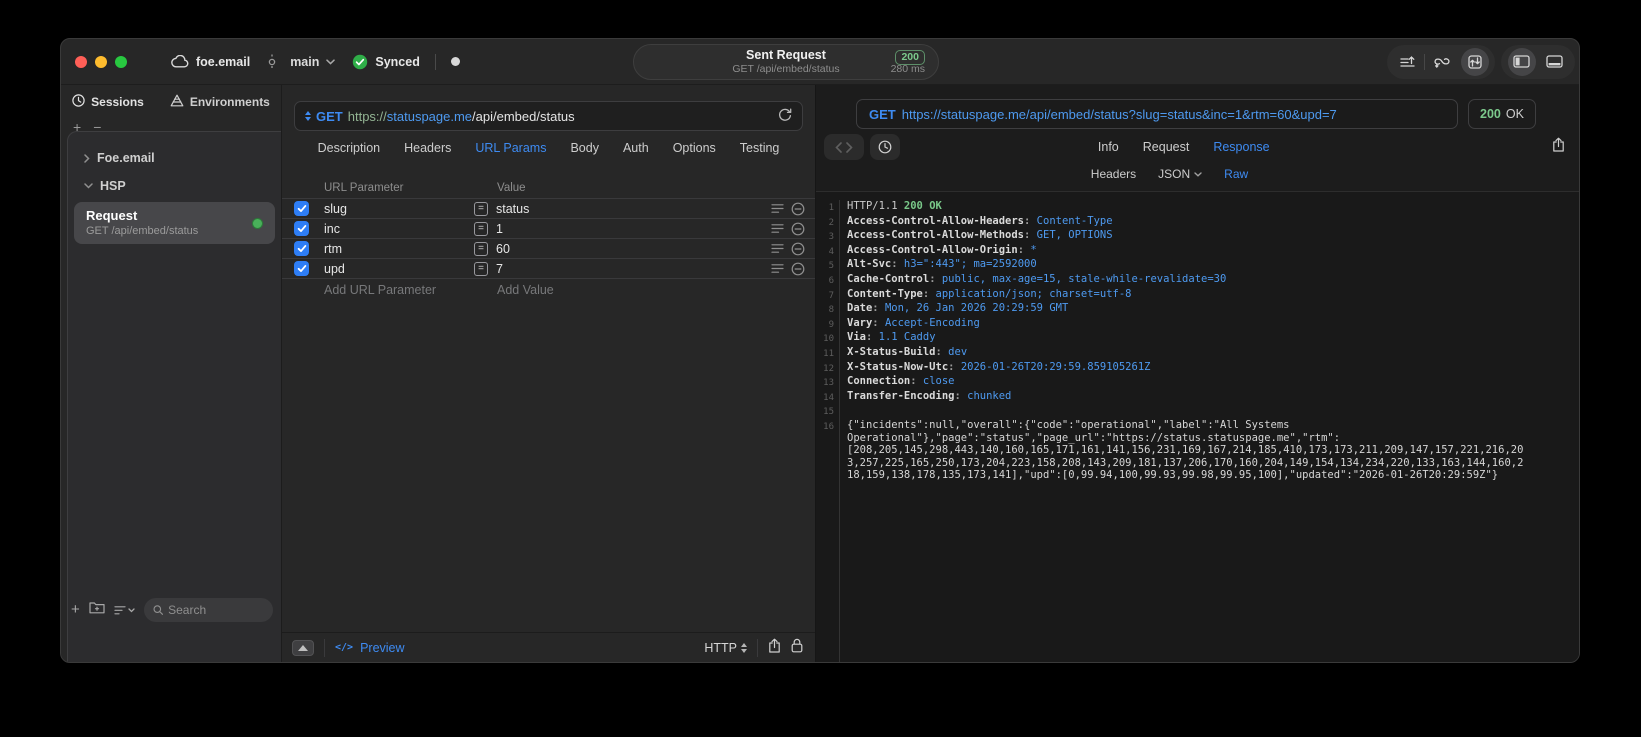 The width and height of the screenshot is (1641, 737). I want to click on preview-button: </> Preview, so click(370, 648).